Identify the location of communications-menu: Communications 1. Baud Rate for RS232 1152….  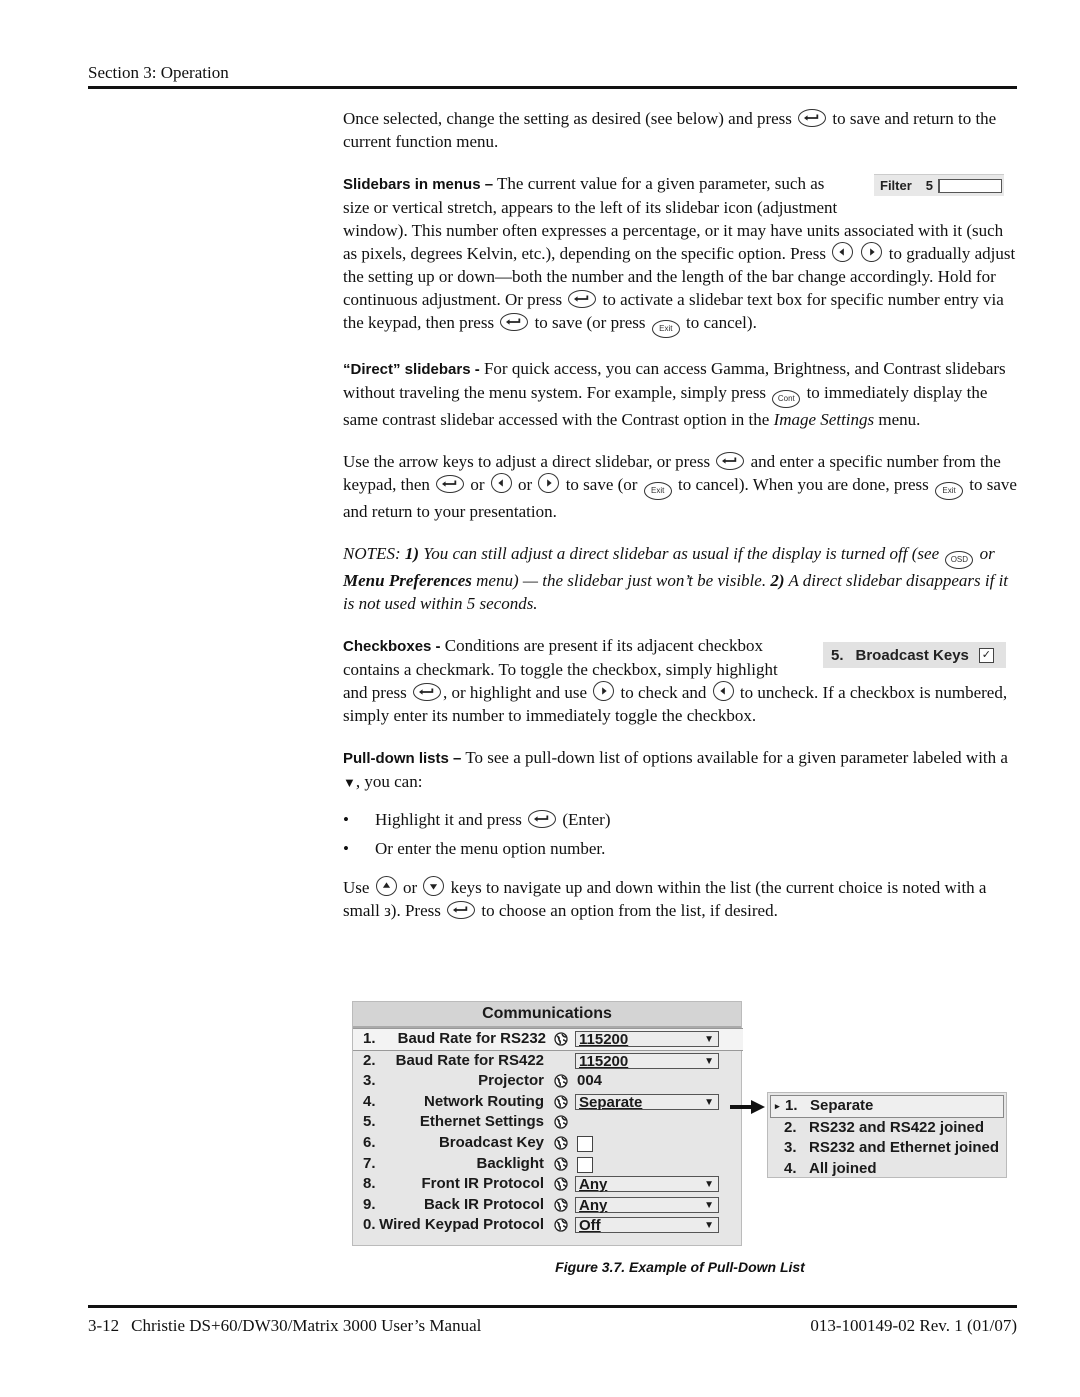
(547, 1123).